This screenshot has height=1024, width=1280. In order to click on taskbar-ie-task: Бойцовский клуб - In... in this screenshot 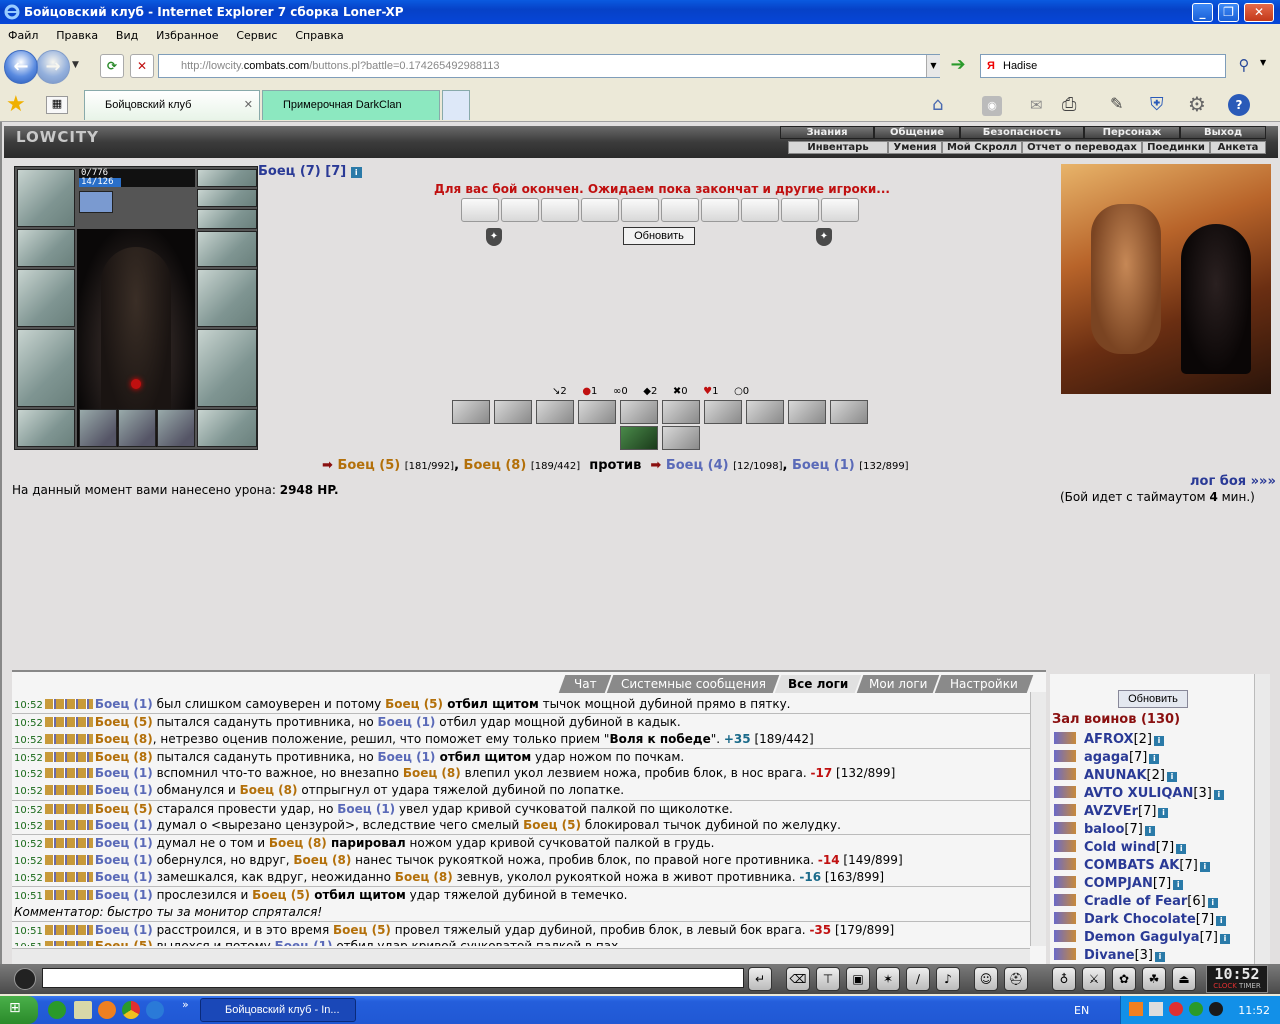, I will do `click(278, 1010)`.